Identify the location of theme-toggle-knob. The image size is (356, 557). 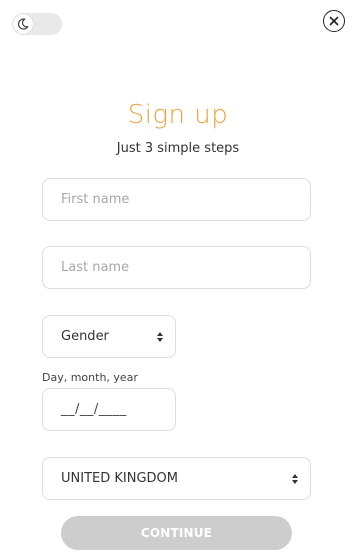
(23, 24).